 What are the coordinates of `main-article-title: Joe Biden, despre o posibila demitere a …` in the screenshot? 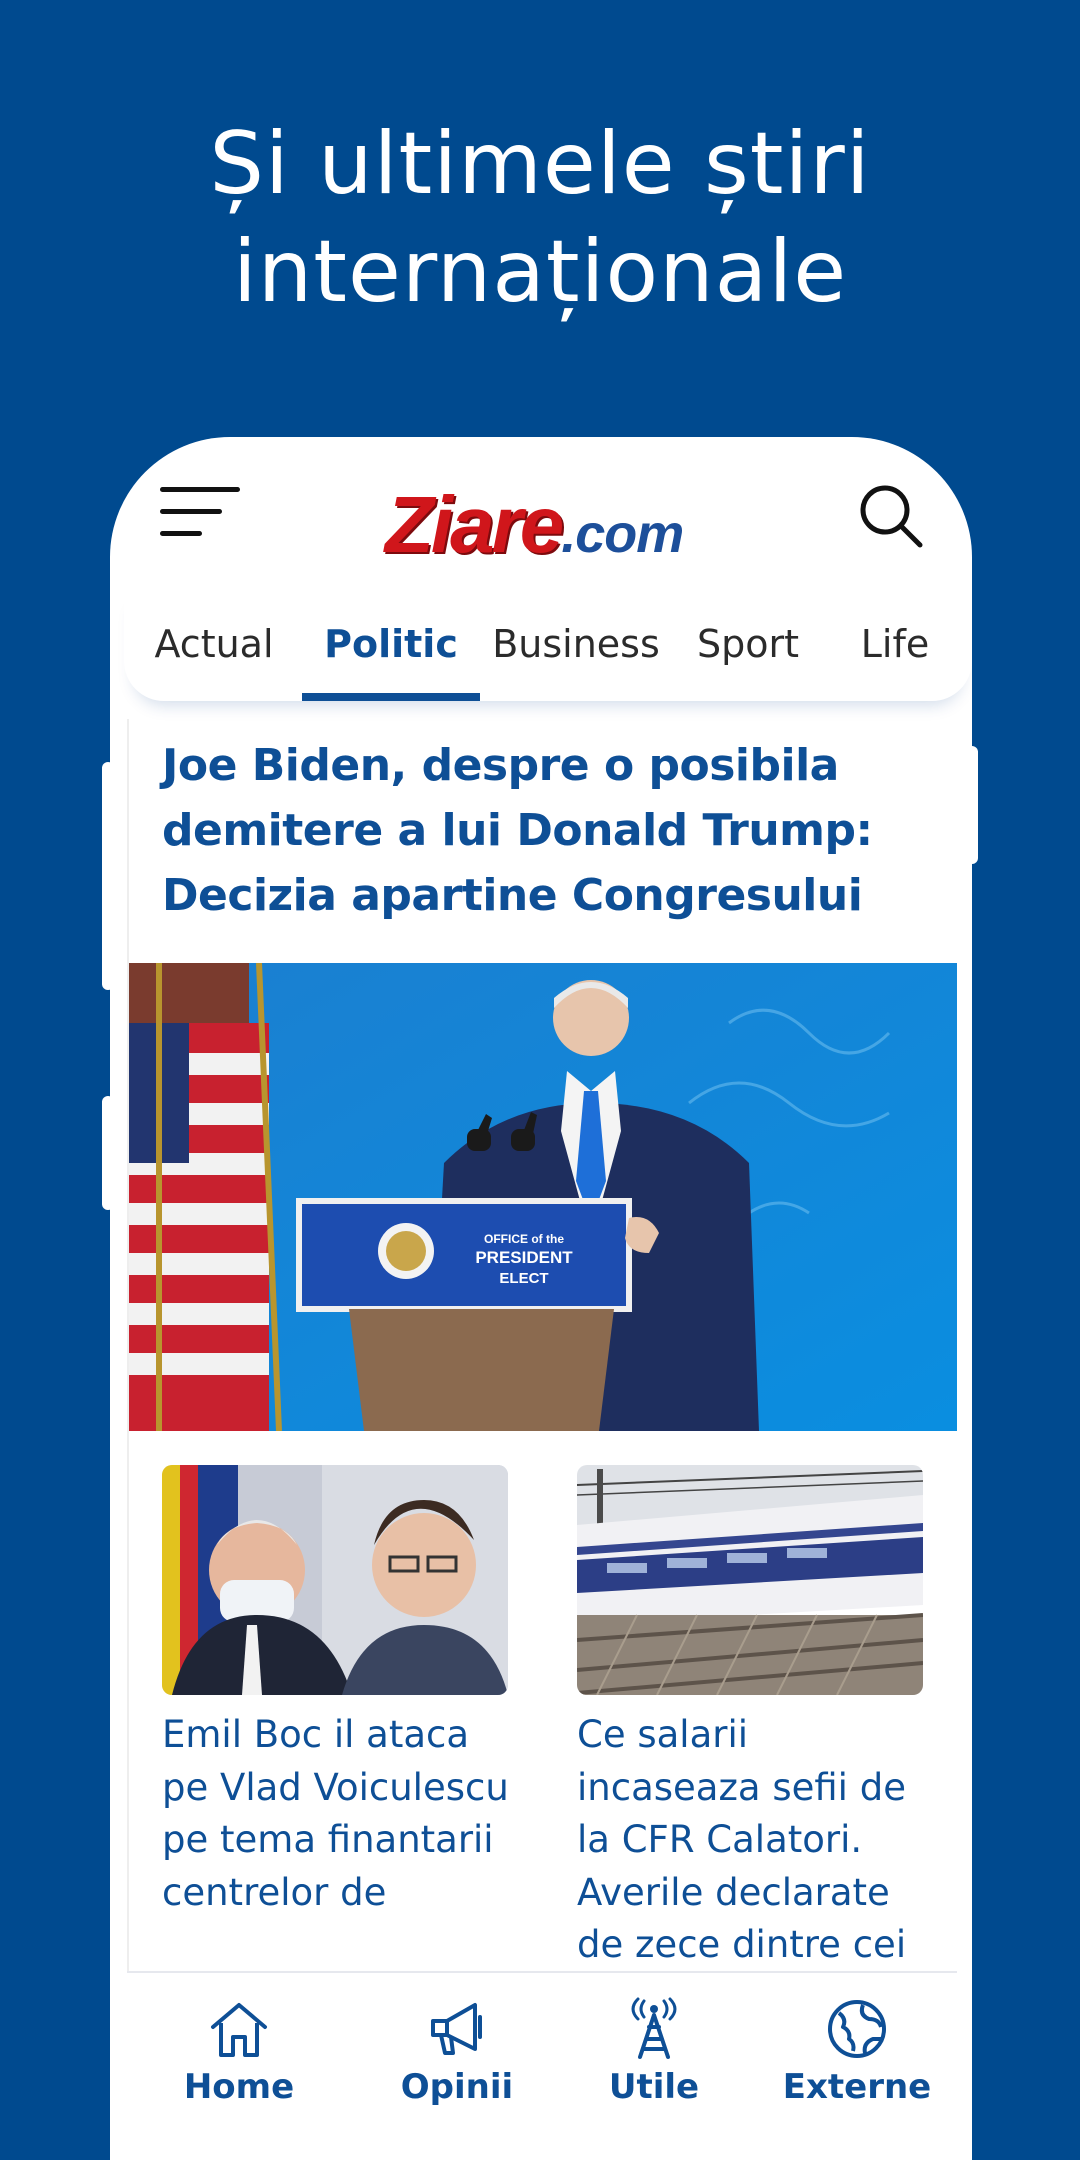 It's located at (547, 830).